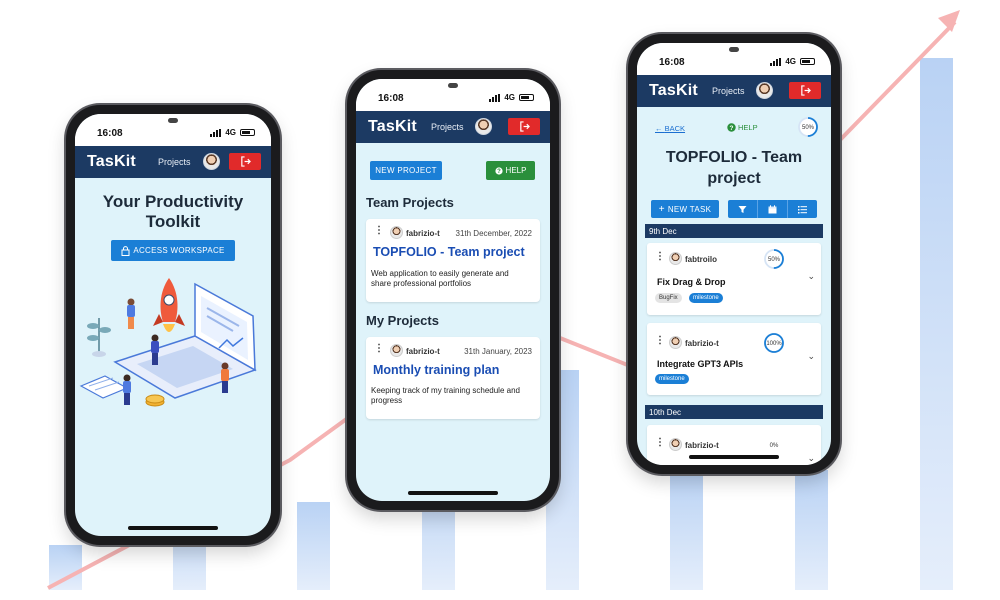 The image size is (1000, 600). I want to click on list-icon, so click(802, 209).